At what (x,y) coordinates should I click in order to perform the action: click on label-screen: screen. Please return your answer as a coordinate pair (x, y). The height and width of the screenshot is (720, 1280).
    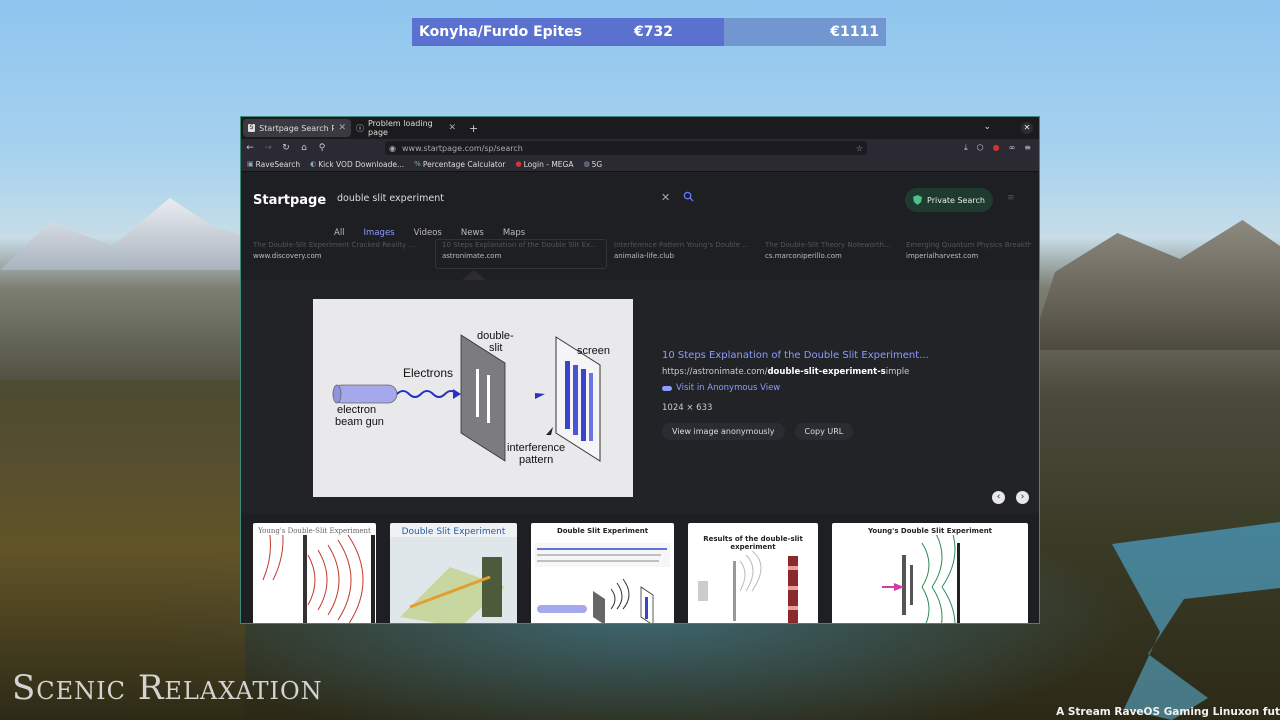
    Looking at the image, I should click on (593, 351).